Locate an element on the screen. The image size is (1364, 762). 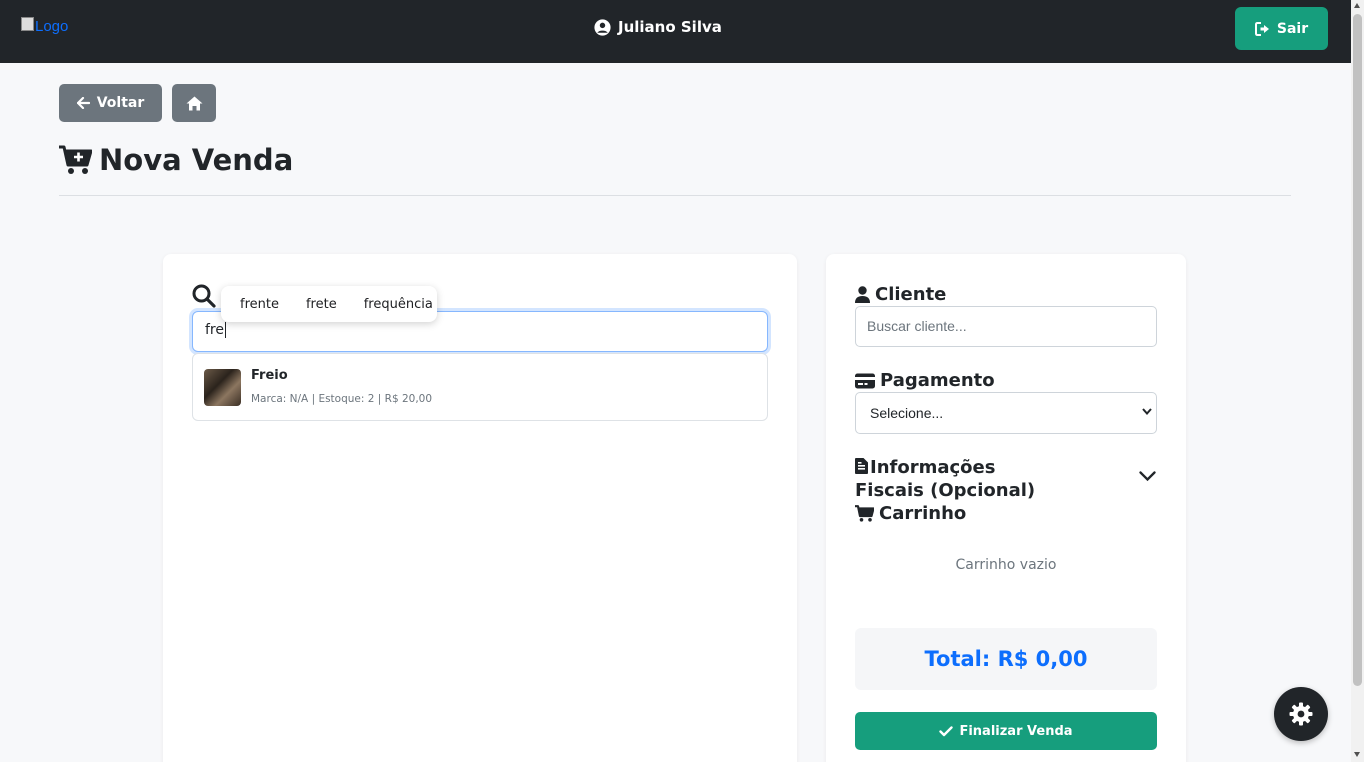
carrinho-heading: Carrinho is located at coordinates (910, 513).